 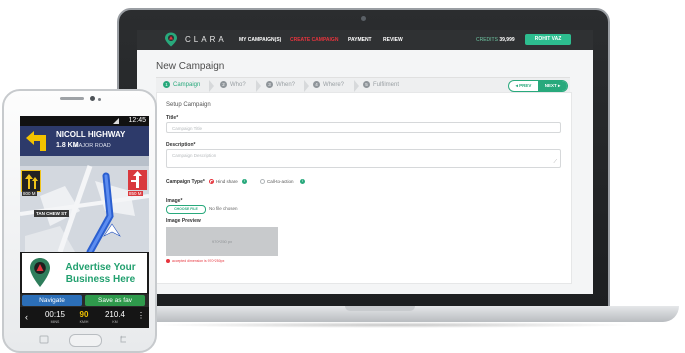 I want to click on alert-icon, so click(x=168, y=261).